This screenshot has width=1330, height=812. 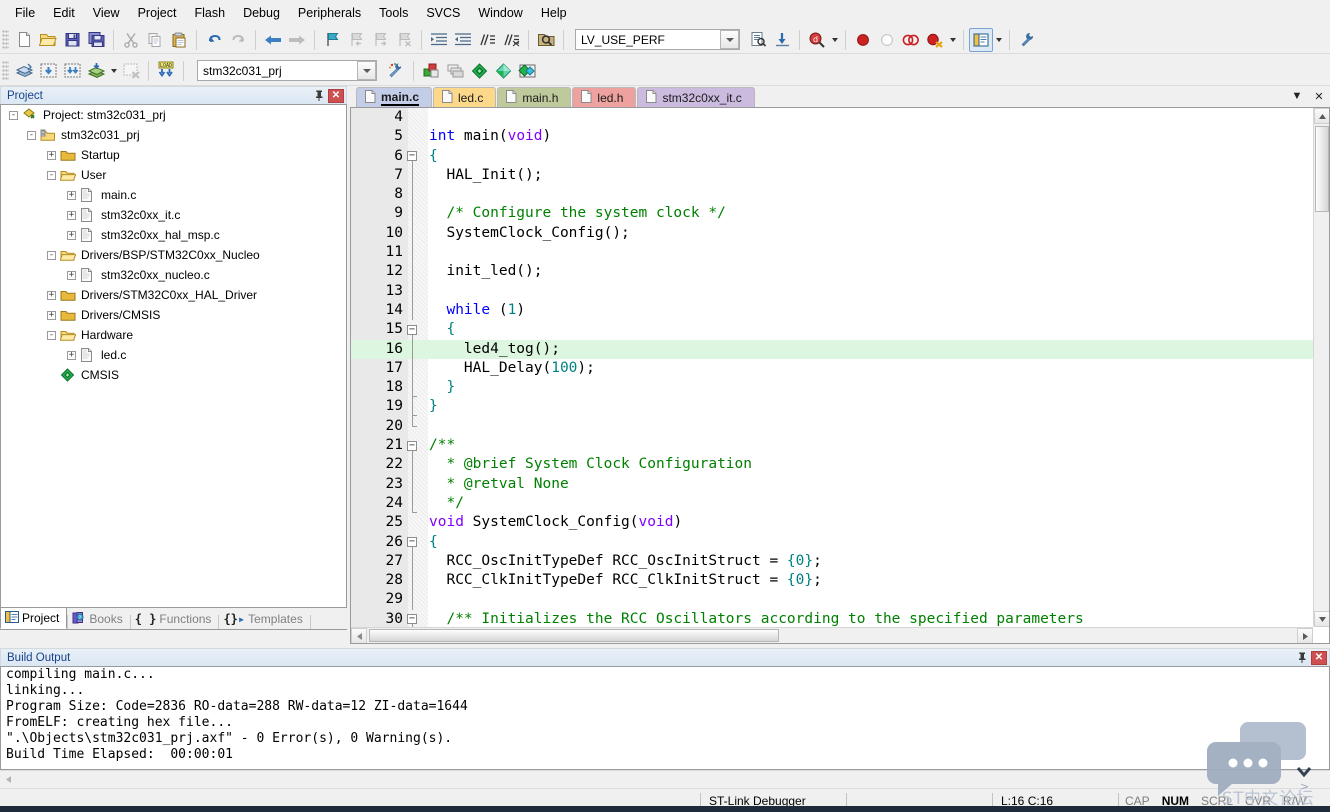 What do you see at coordinates (840, 503) in the screenshot?
I see `code-line: 24 */` at bounding box center [840, 503].